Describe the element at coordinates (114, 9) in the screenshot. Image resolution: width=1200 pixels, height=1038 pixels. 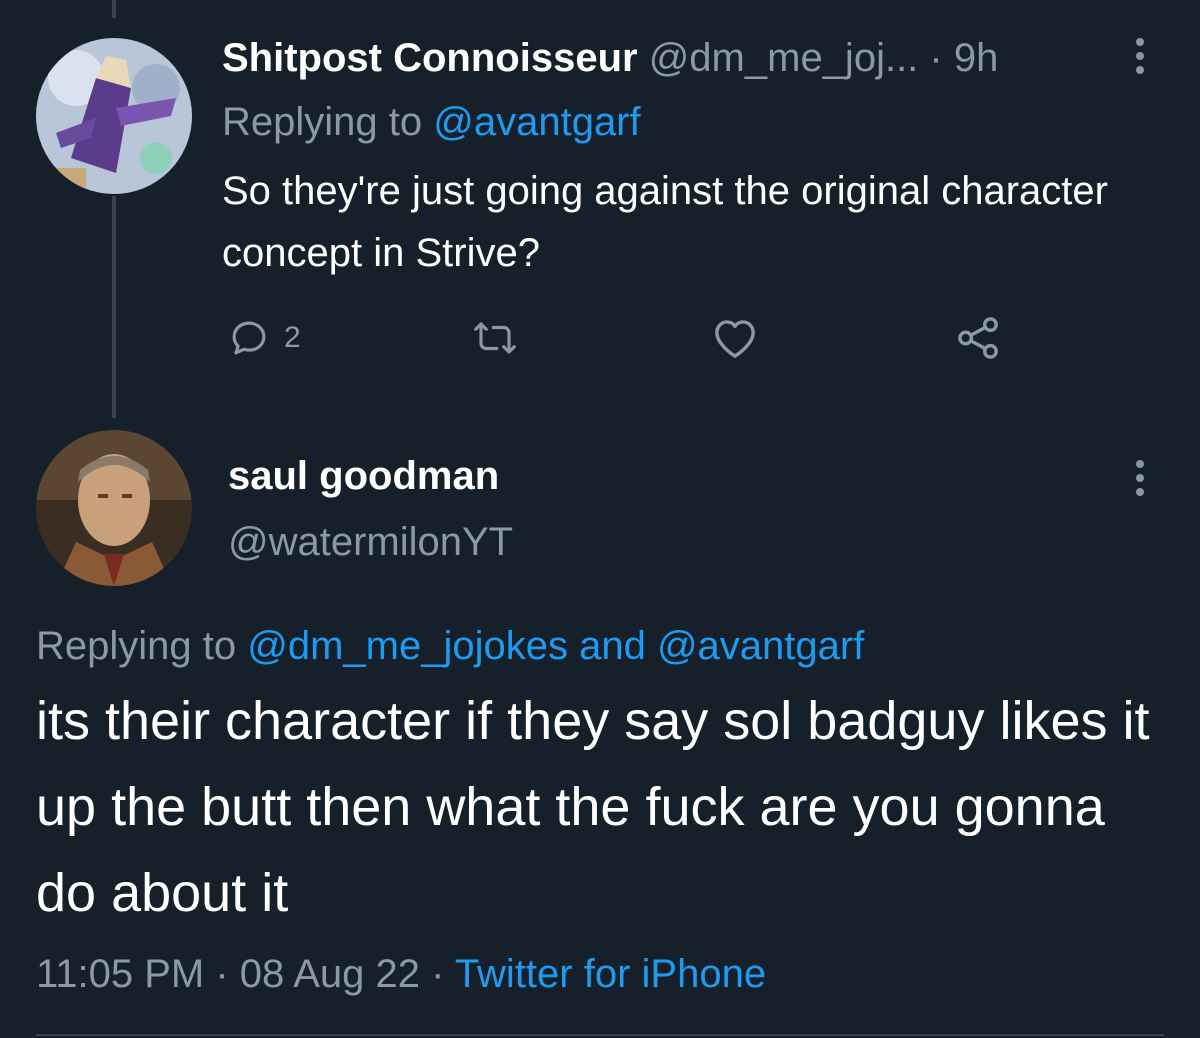
I see `thread-line-top` at that location.